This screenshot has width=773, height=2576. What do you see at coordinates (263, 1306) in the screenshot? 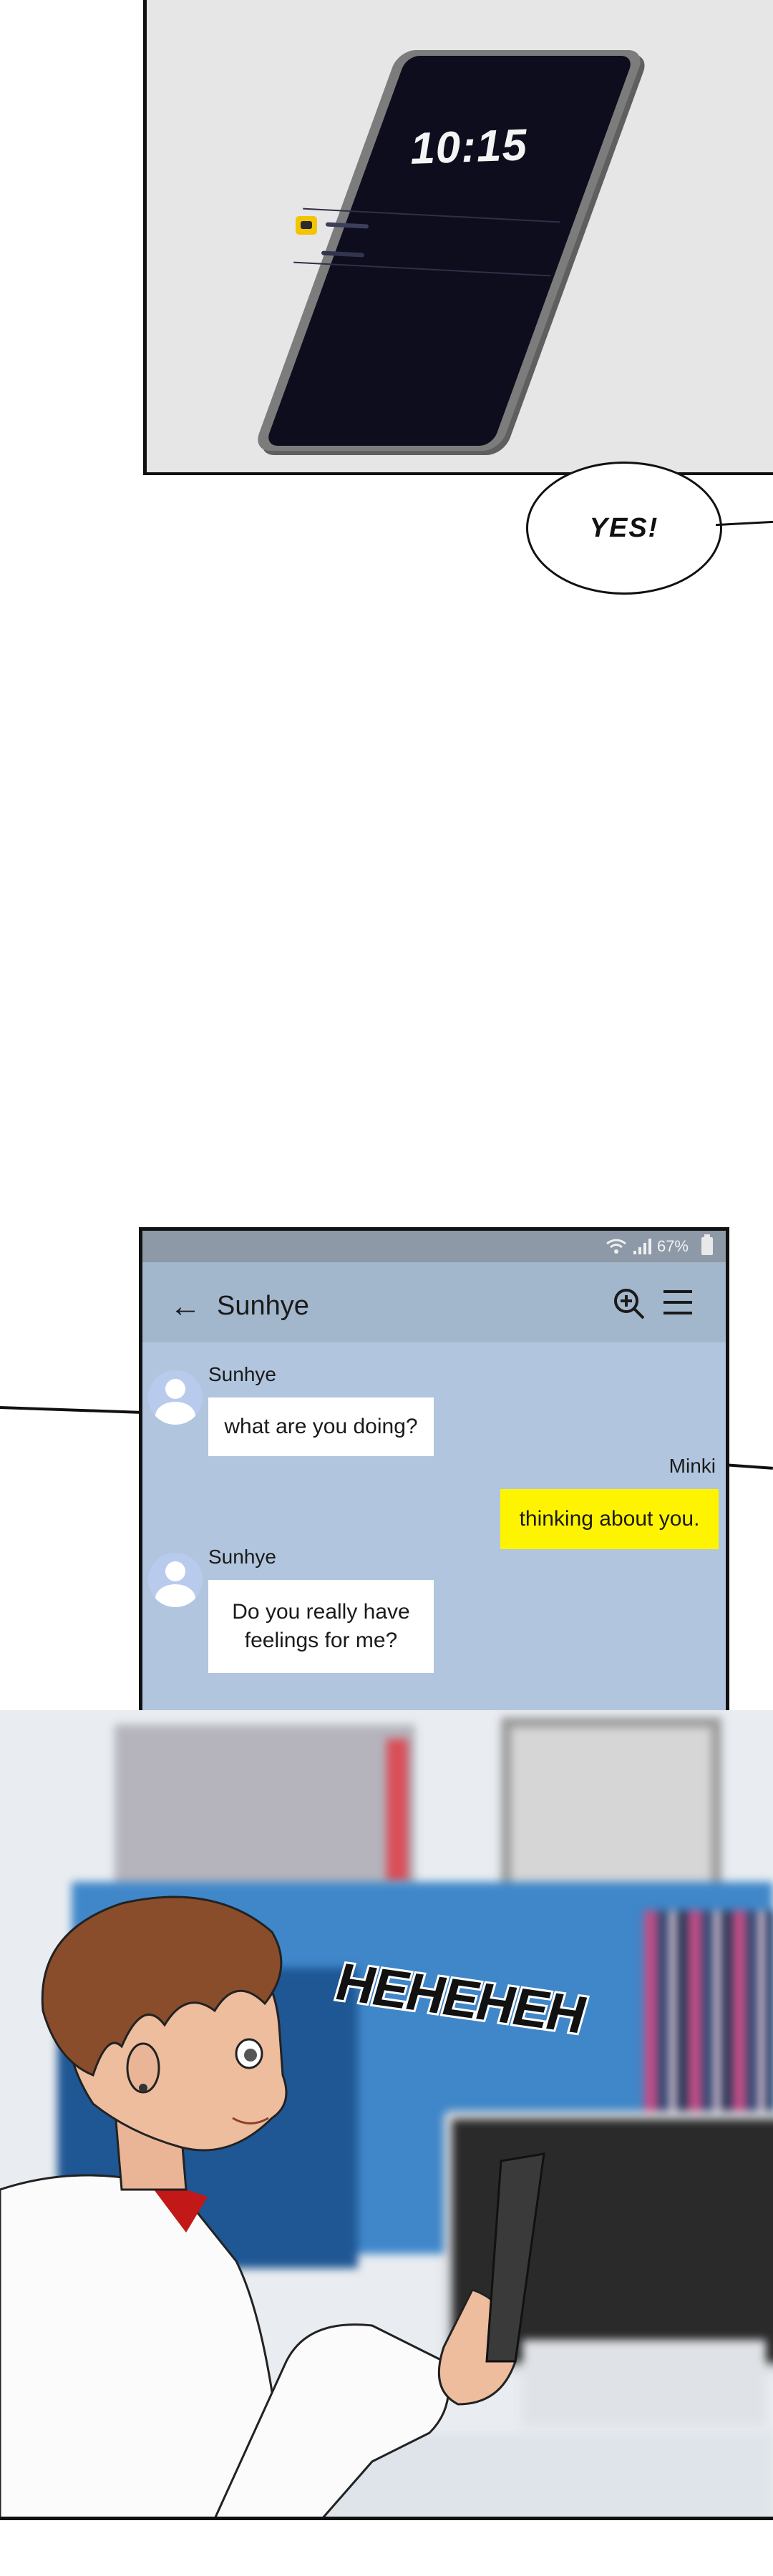
I see `chat-contact-name: Sunhye` at bounding box center [263, 1306].